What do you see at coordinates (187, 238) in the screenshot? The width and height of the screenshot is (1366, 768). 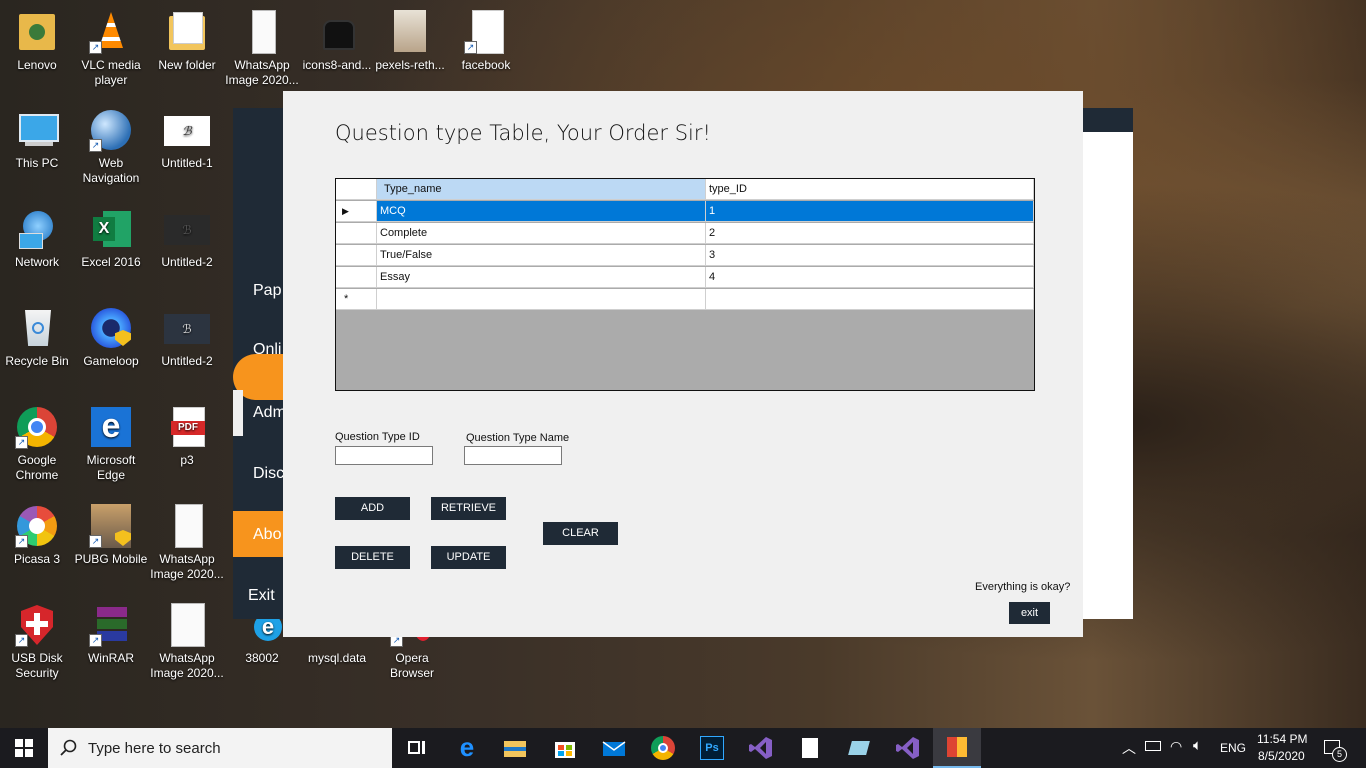 I see `desktop-icon-untitled-2a: ℬ Untitled-2` at bounding box center [187, 238].